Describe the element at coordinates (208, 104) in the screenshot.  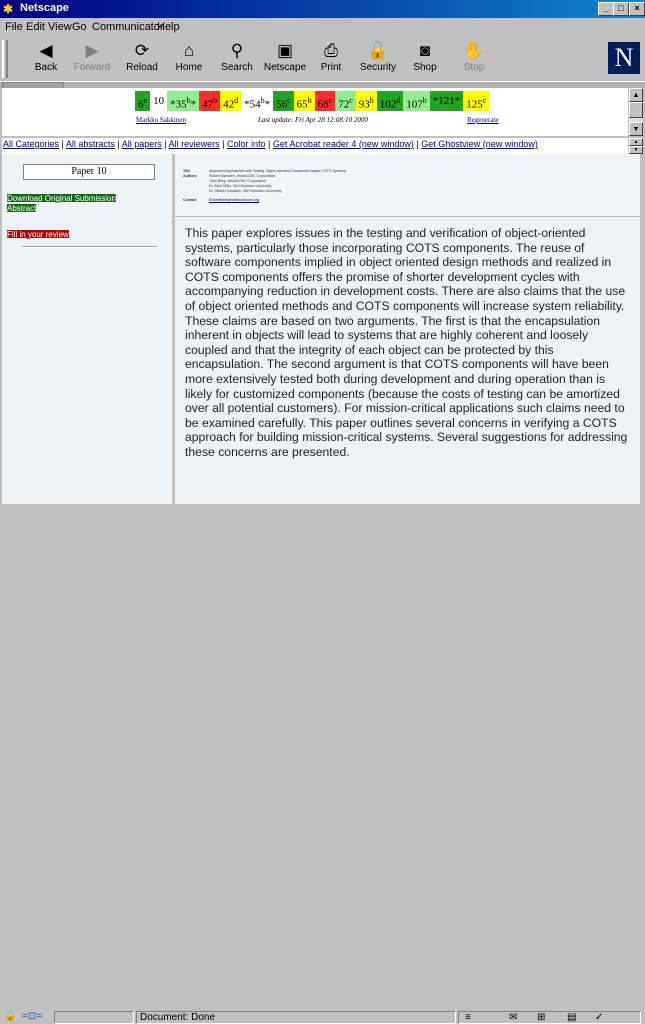
I see `score-value: 47` at that location.